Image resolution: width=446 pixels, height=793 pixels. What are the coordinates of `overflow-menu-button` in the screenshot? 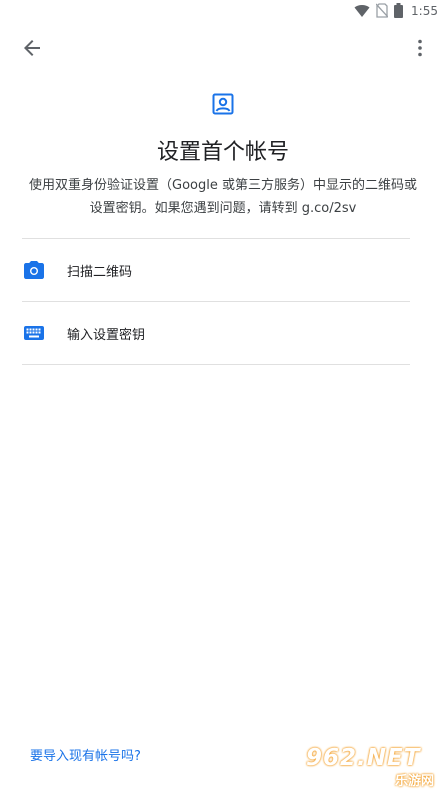 It's located at (420, 48).